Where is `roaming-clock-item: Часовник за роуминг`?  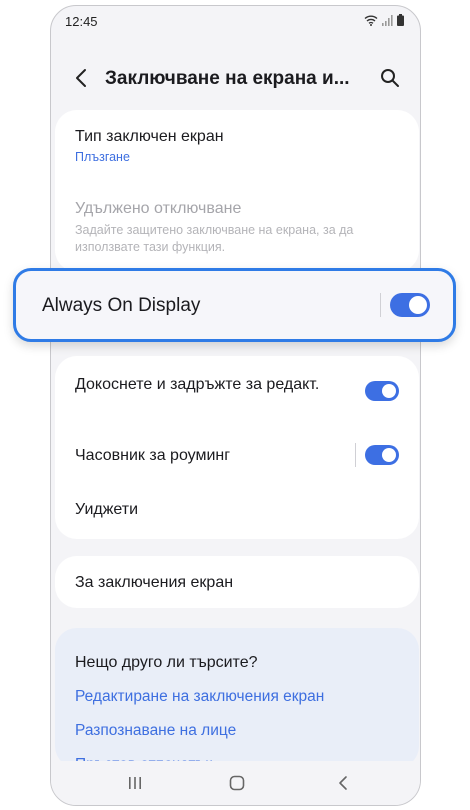
roaming-clock-item: Часовник за роуминг is located at coordinates (207, 455).